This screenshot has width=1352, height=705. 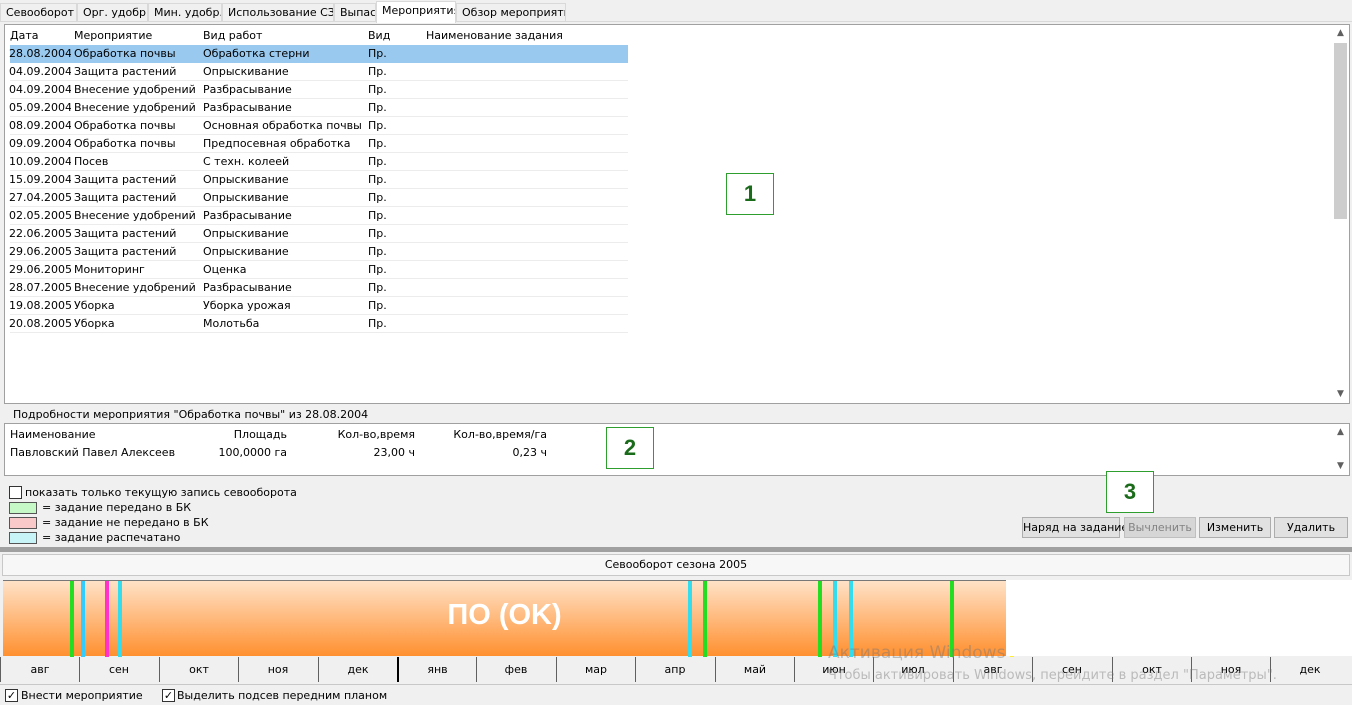 What do you see at coordinates (94, 323) in the screenshot?
I see `table-cell: Уборка` at bounding box center [94, 323].